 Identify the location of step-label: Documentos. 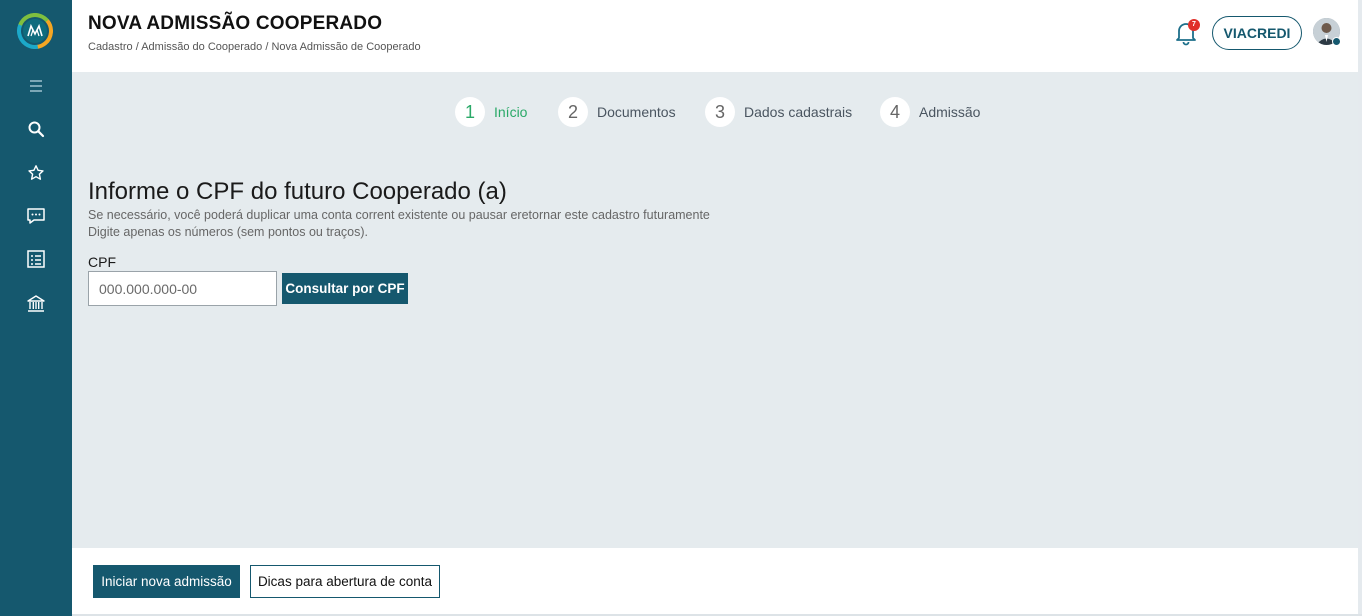
(636, 112).